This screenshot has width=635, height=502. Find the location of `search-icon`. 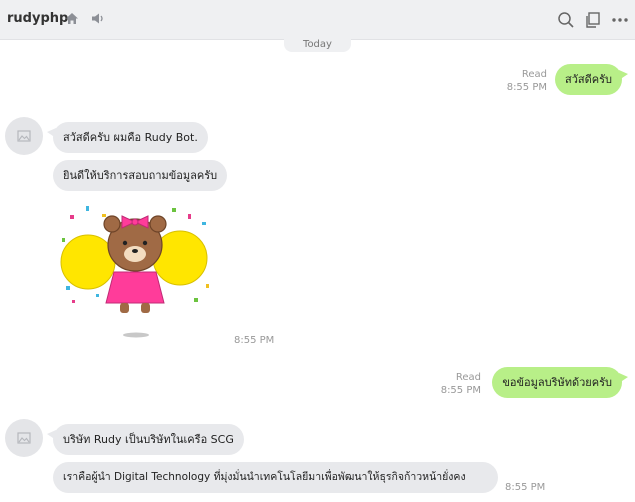

search-icon is located at coordinates (566, 20).